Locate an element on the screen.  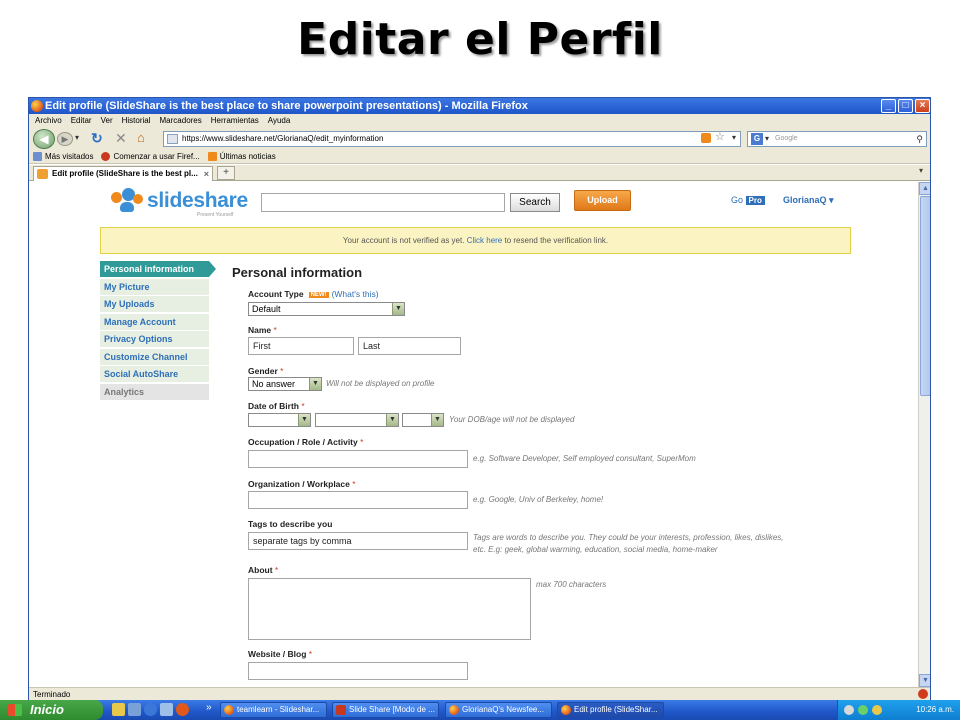
menu-editar: Editar is located at coordinates (81, 121).